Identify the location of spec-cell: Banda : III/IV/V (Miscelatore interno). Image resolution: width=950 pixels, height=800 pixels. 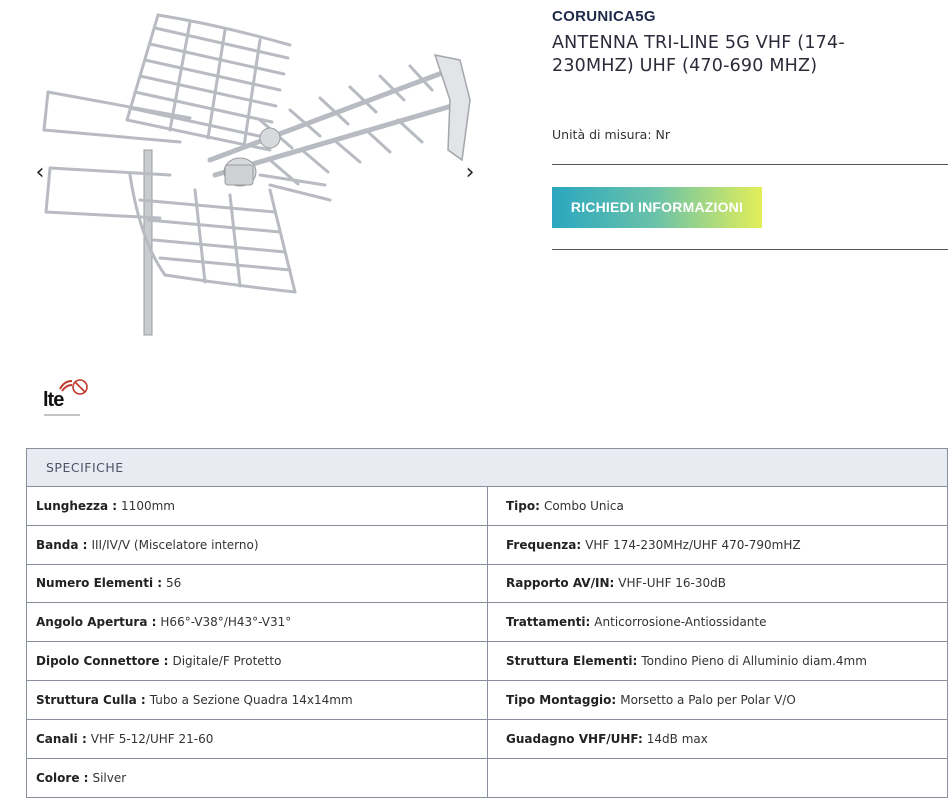
(257, 544).